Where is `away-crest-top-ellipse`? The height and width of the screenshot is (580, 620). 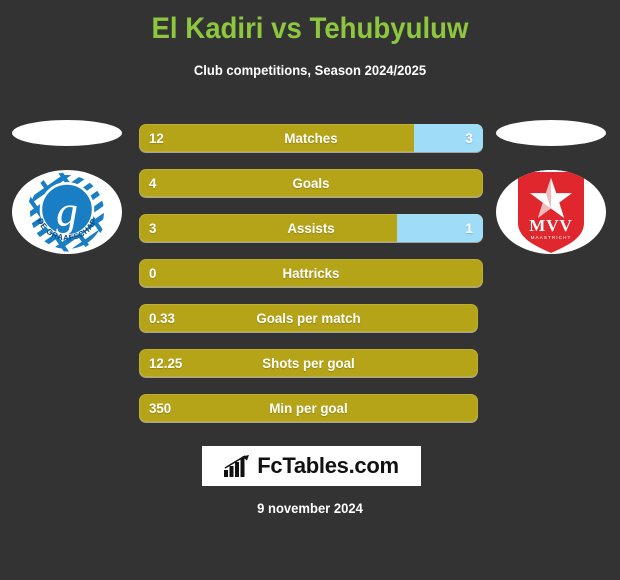 away-crest-top-ellipse is located at coordinates (551, 133).